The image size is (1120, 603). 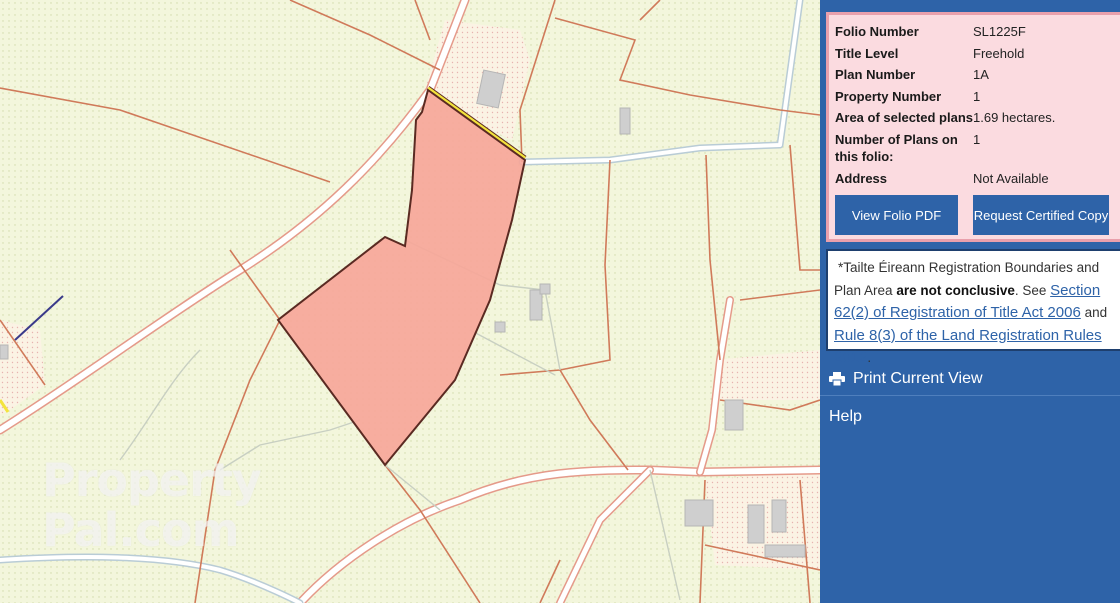 I want to click on folio-row-key: Folio Number, so click(x=877, y=31).